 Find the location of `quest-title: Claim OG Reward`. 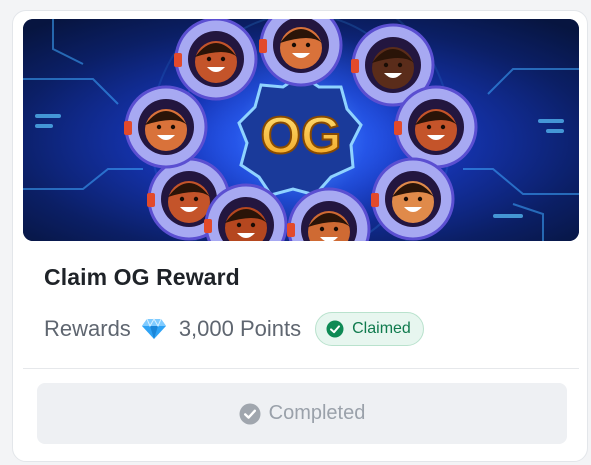

quest-title: Claim OG Reward is located at coordinates (142, 277).